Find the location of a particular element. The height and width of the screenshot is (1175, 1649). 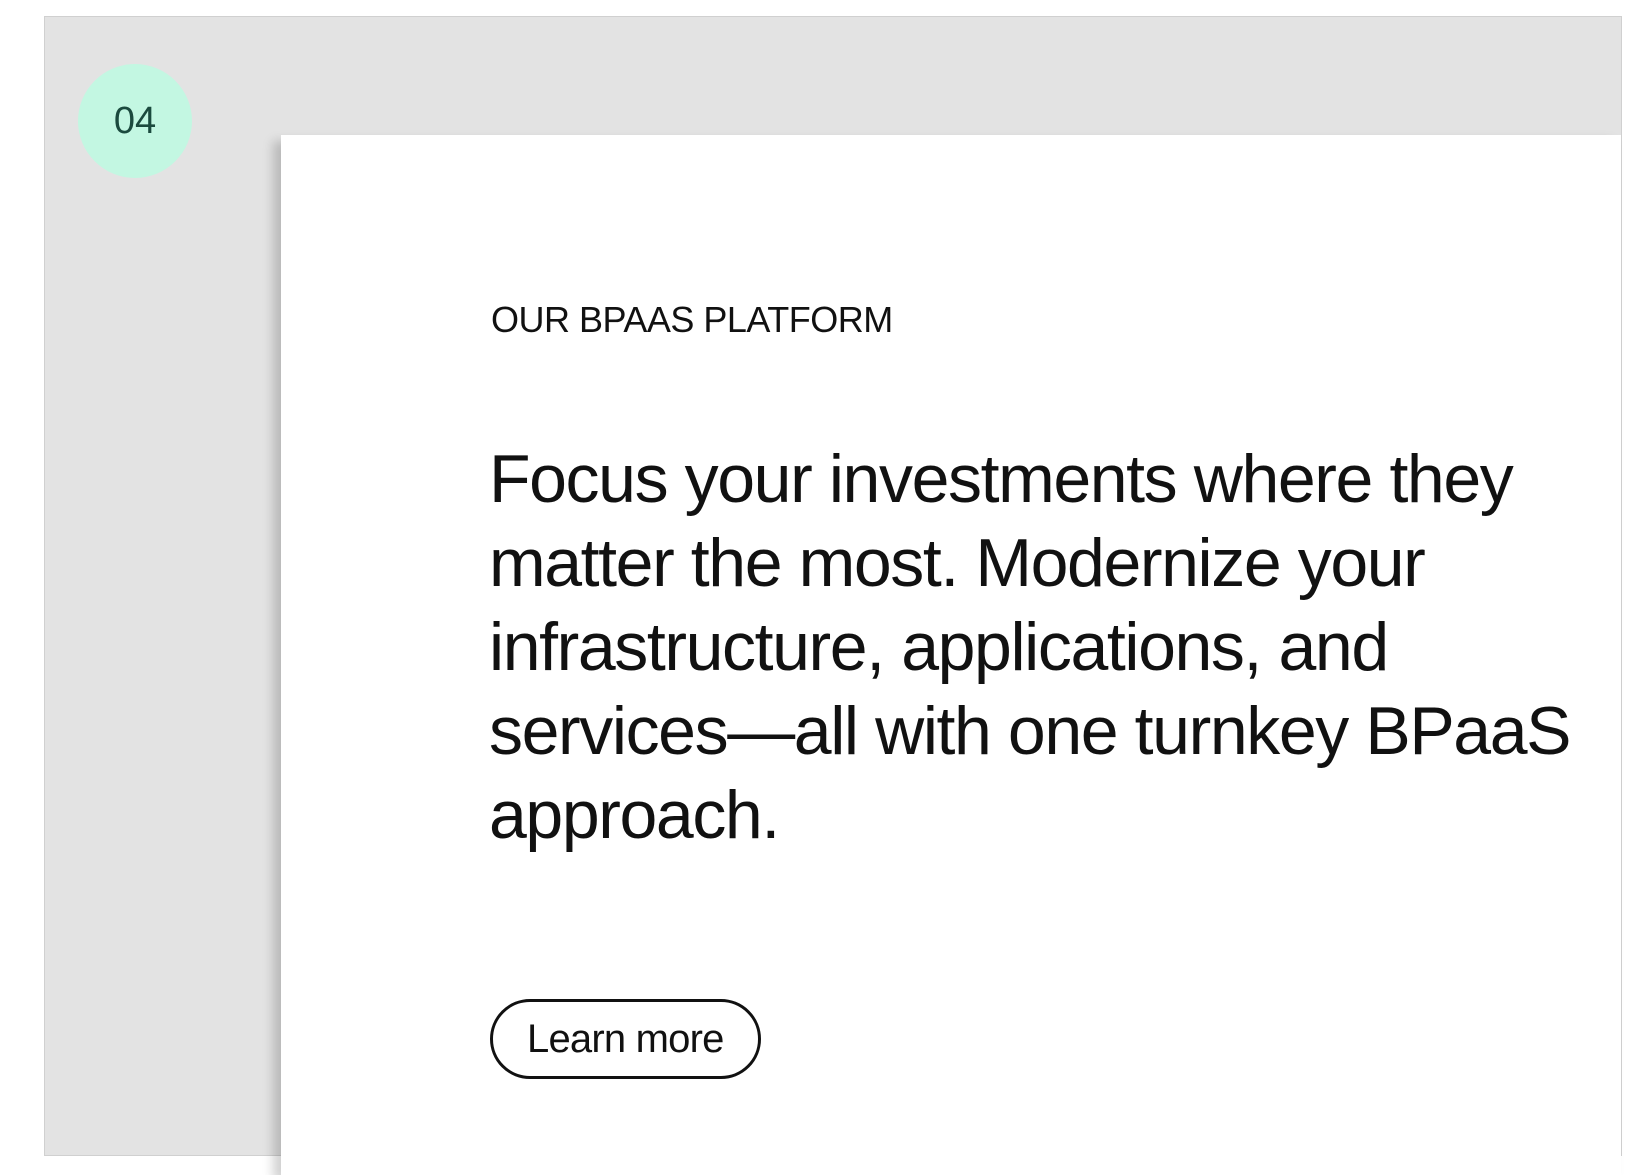

step-number: 04 is located at coordinates (135, 120).